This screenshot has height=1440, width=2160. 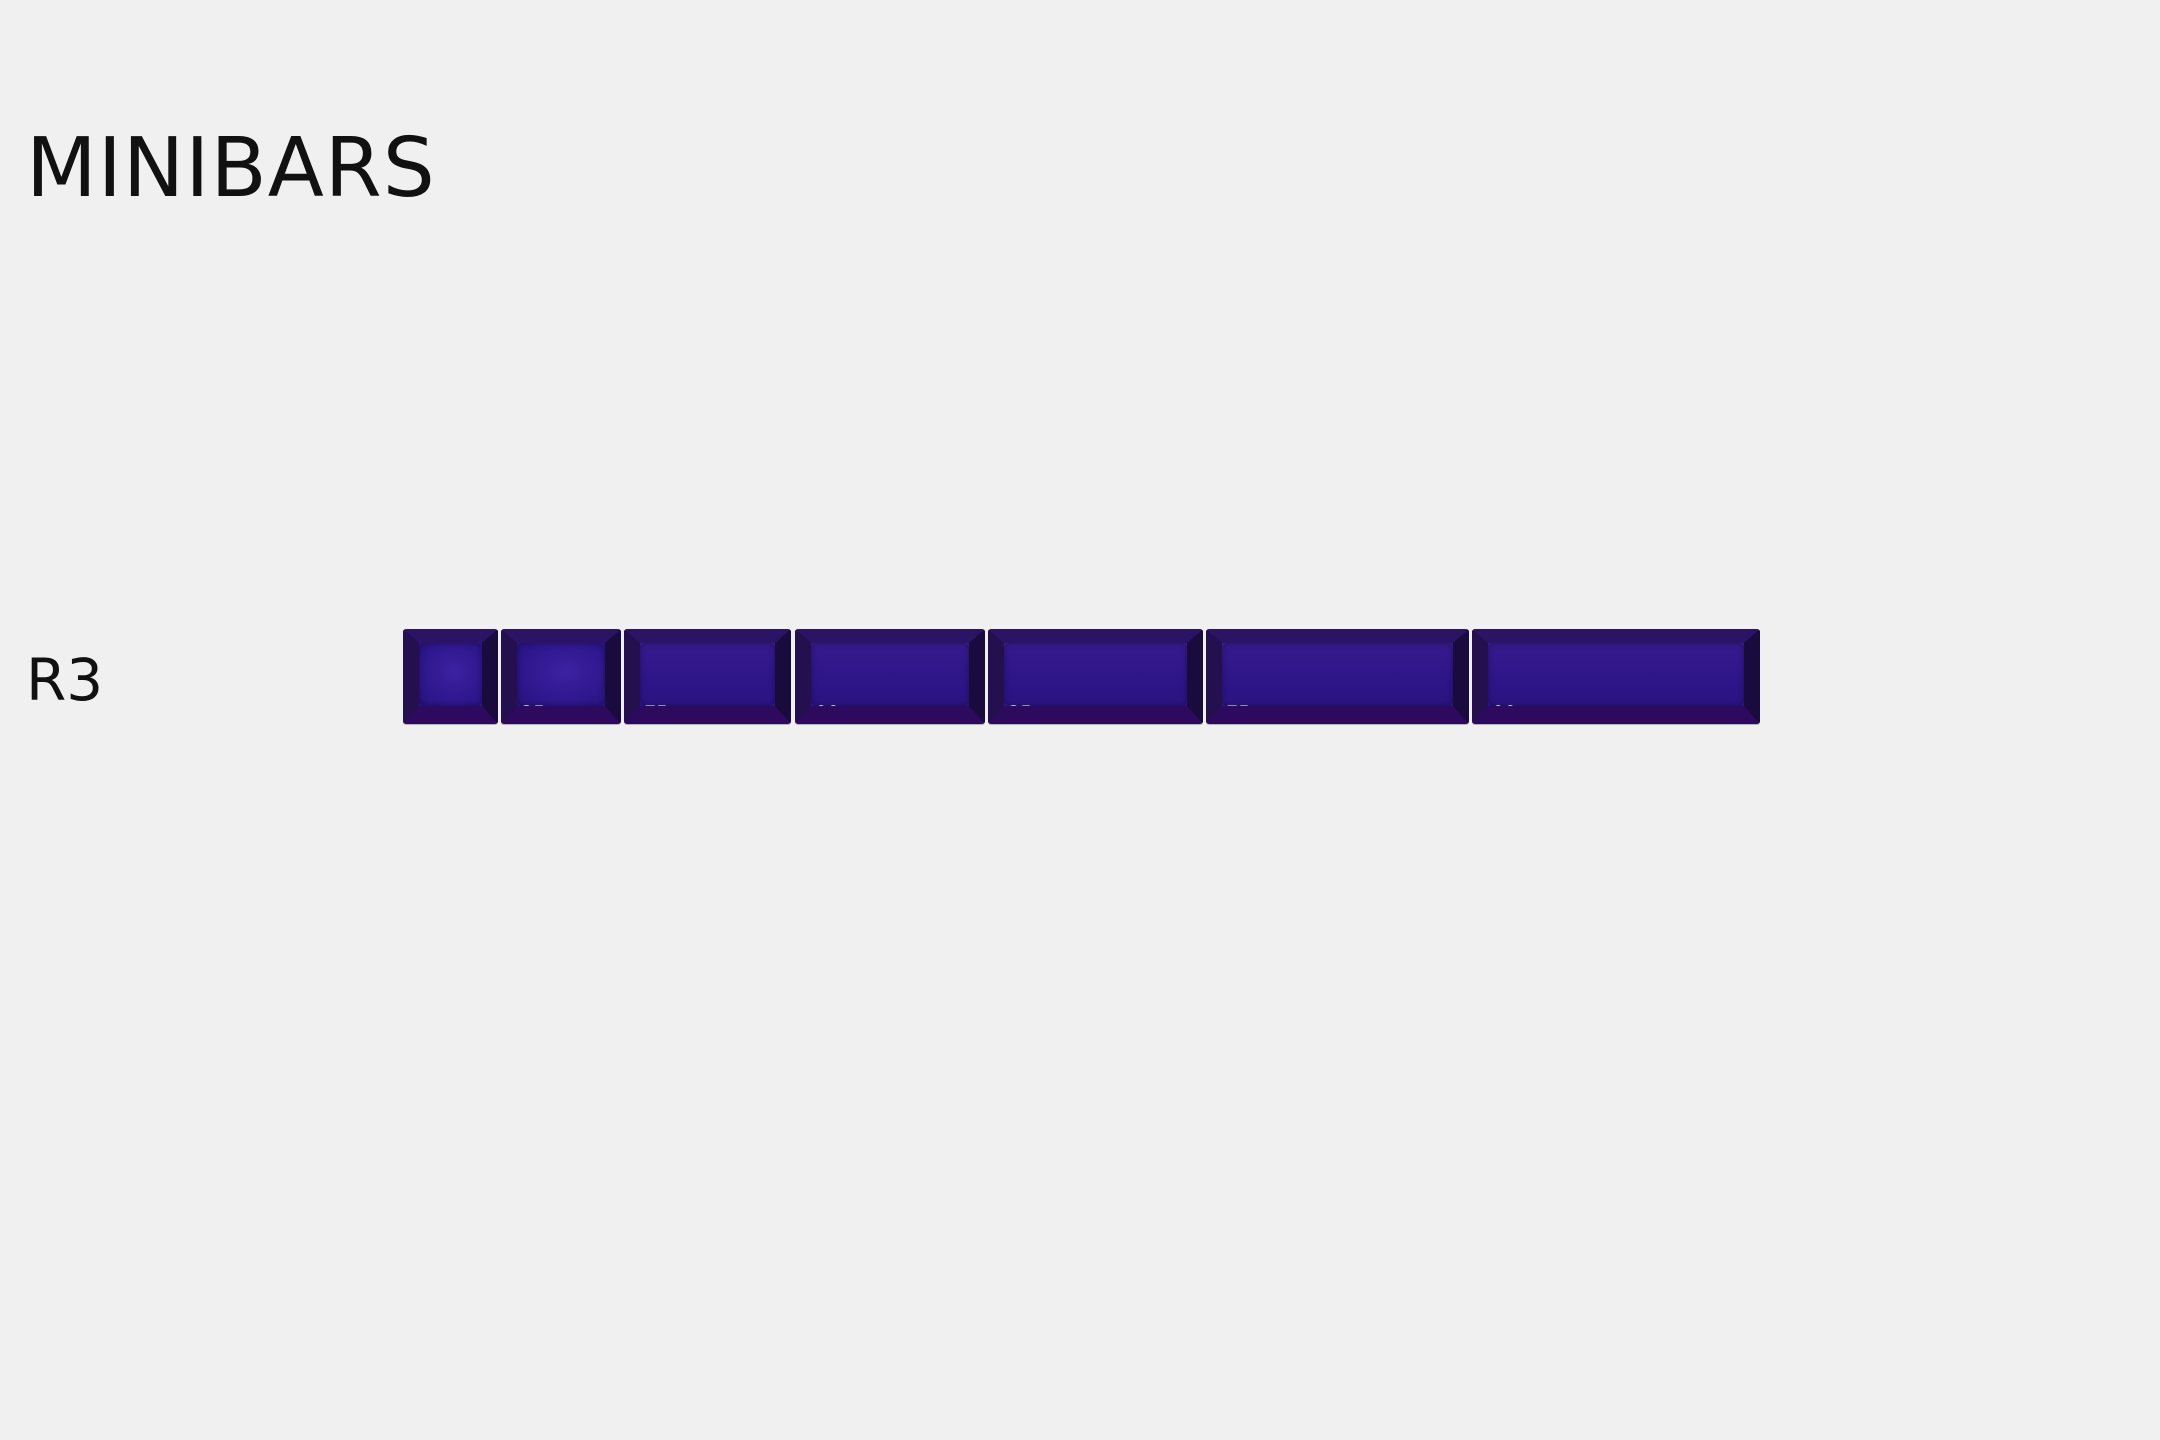 What do you see at coordinates (231, 168) in the screenshot?
I see `page-title: MINIBARS` at bounding box center [231, 168].